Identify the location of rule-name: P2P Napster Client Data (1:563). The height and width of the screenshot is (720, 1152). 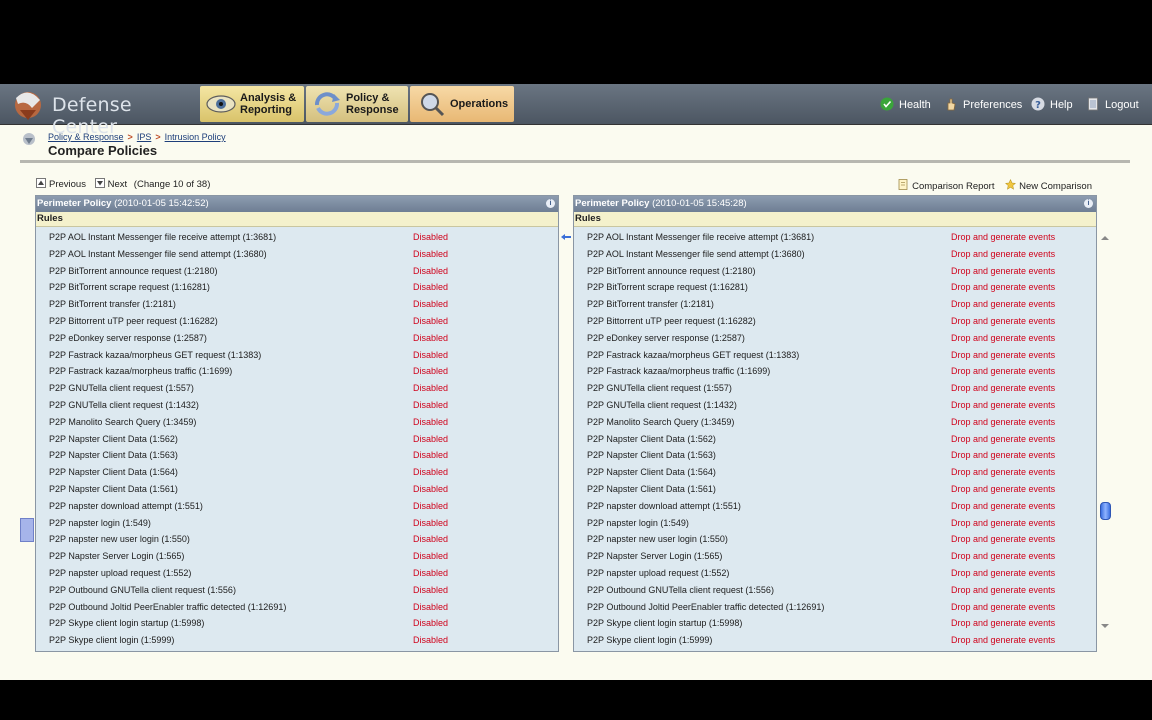
(113, 455).